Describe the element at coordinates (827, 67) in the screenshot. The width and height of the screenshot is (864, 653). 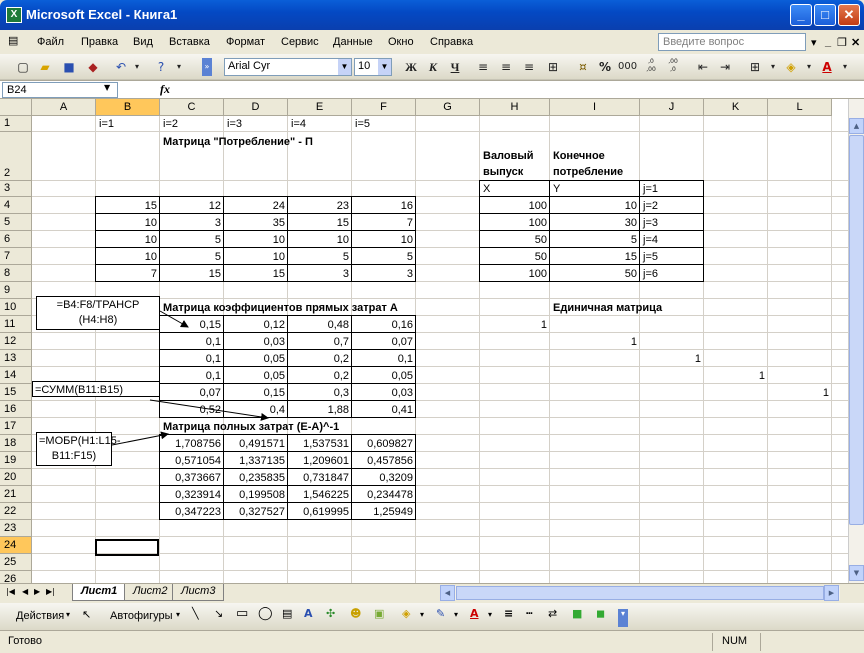
I see `font-color-icon: A` at that location.